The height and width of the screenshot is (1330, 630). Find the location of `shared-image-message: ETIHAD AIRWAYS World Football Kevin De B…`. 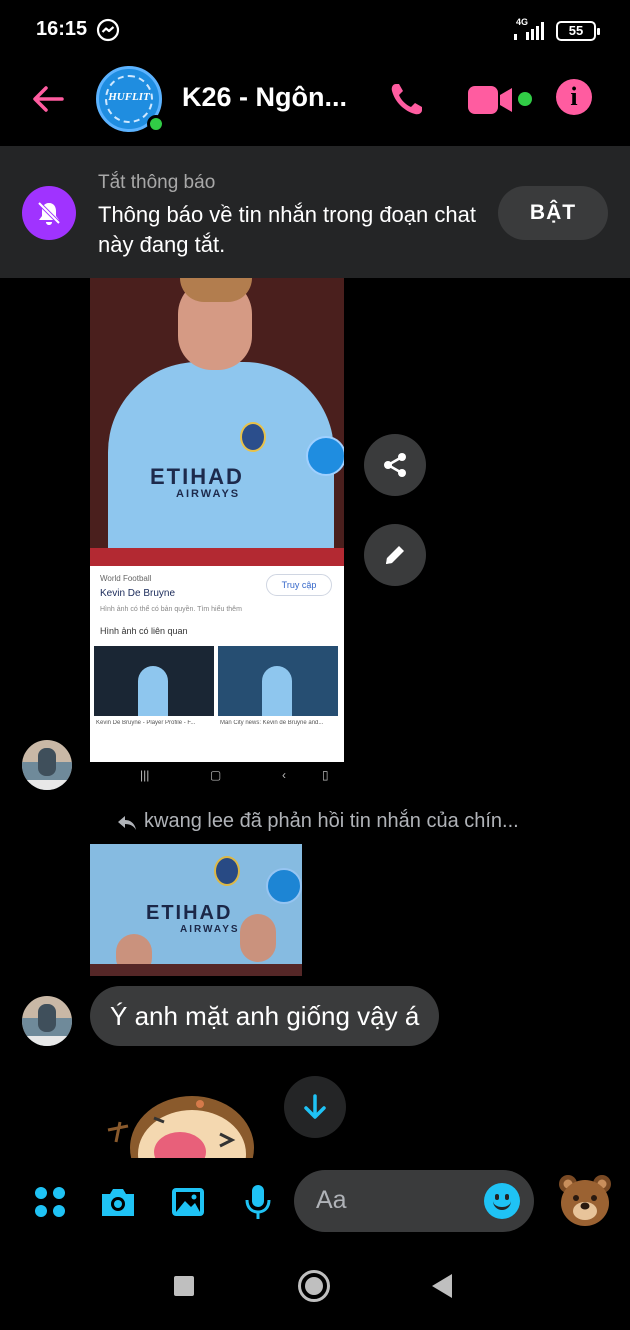

shared-image-message: ETIHAD AIRWAYS World Football Kevin De B… is located at coordinates (217, 520).